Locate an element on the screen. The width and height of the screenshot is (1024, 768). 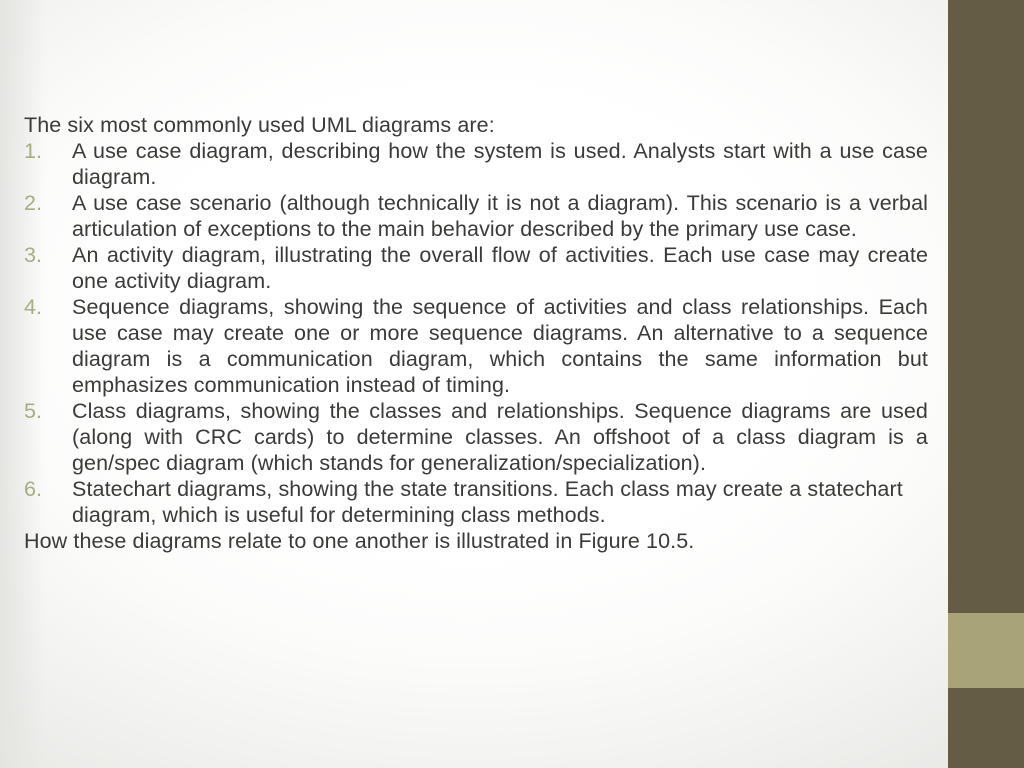
list-marker: 6. is located at coordinates (33, 489).